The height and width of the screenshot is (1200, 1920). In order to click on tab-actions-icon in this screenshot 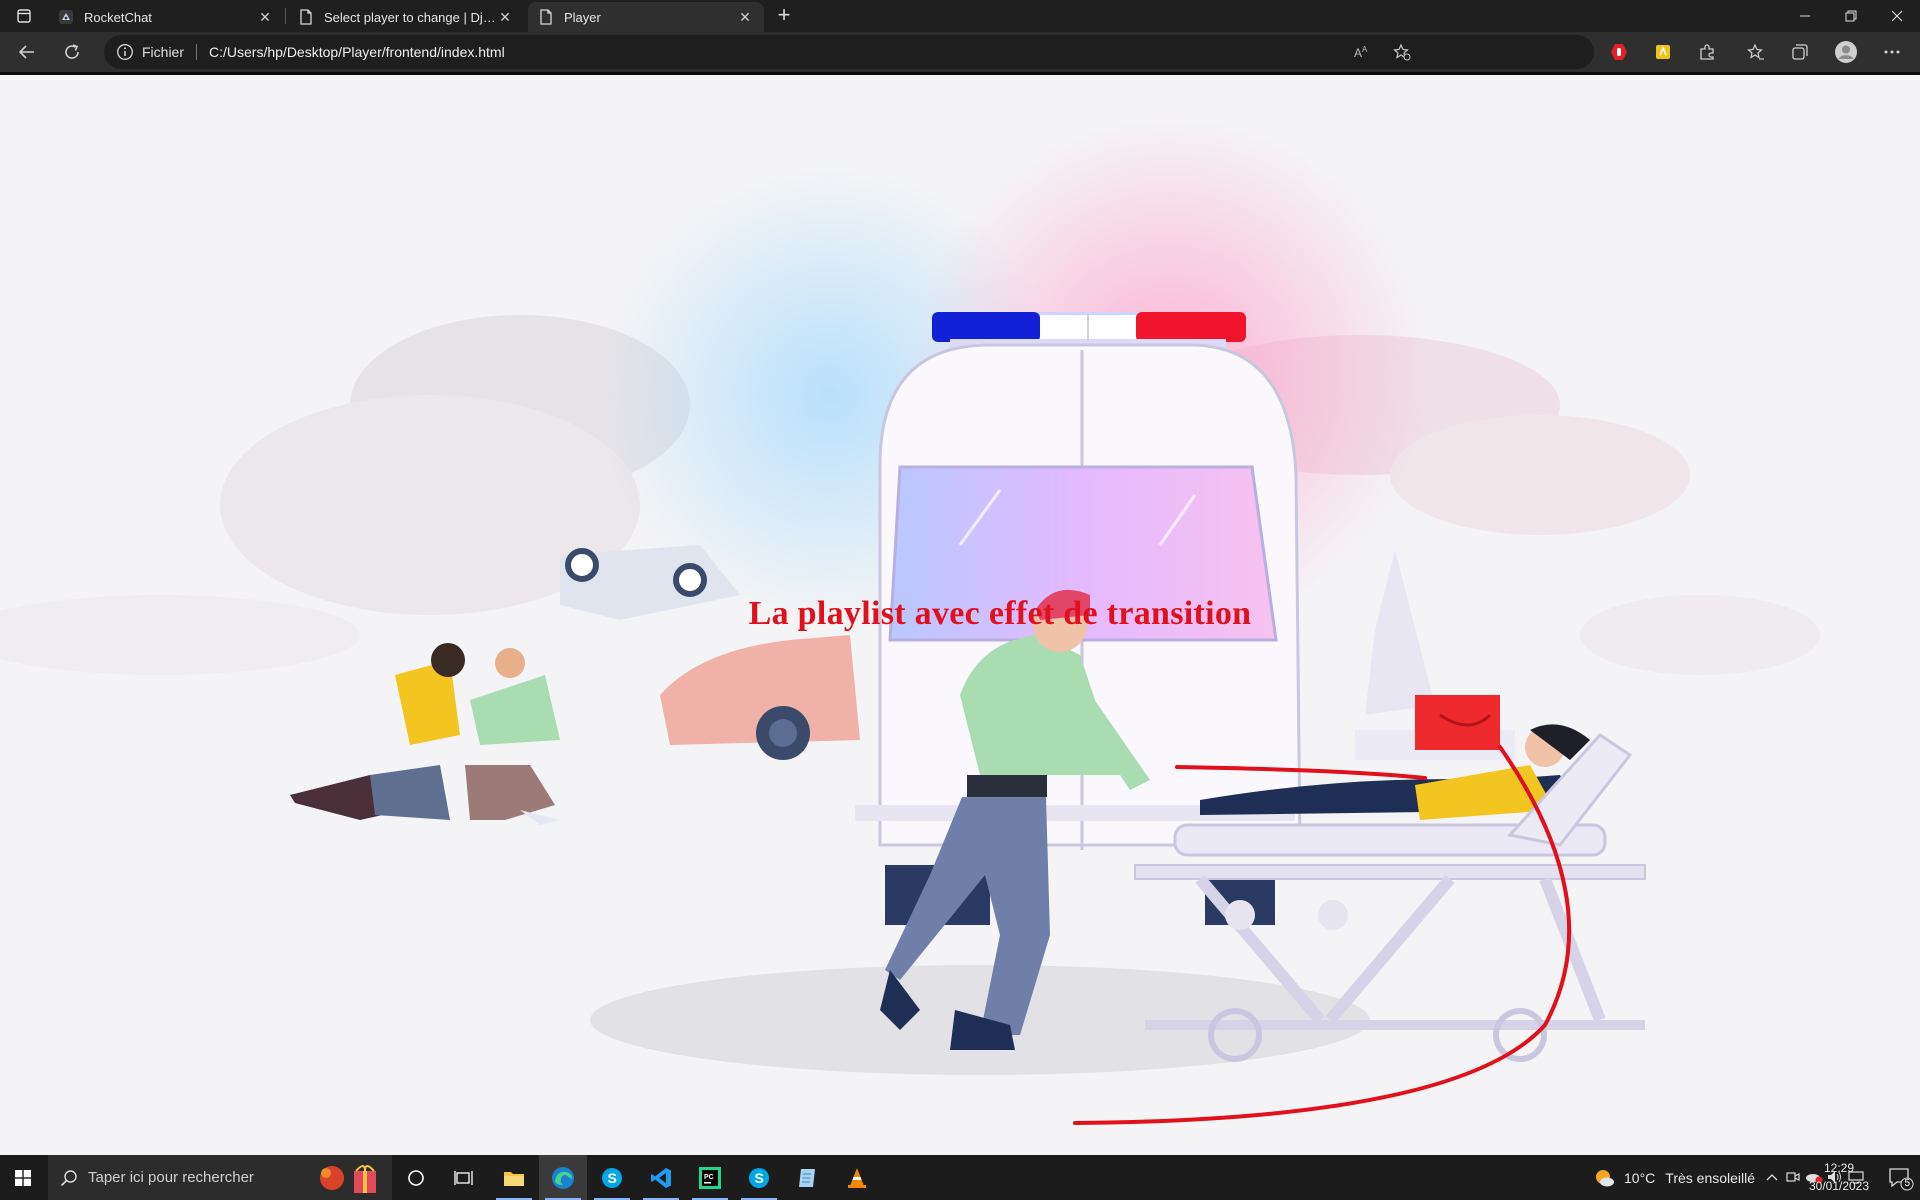, I will do `click(24, 16)`.